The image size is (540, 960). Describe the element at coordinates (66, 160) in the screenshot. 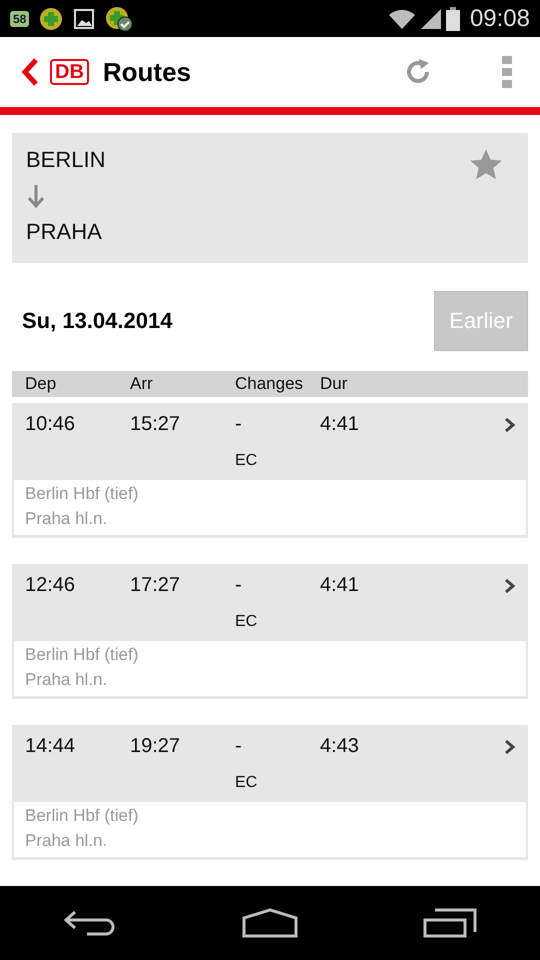

I see `origin-station: BERLIN` at that location.